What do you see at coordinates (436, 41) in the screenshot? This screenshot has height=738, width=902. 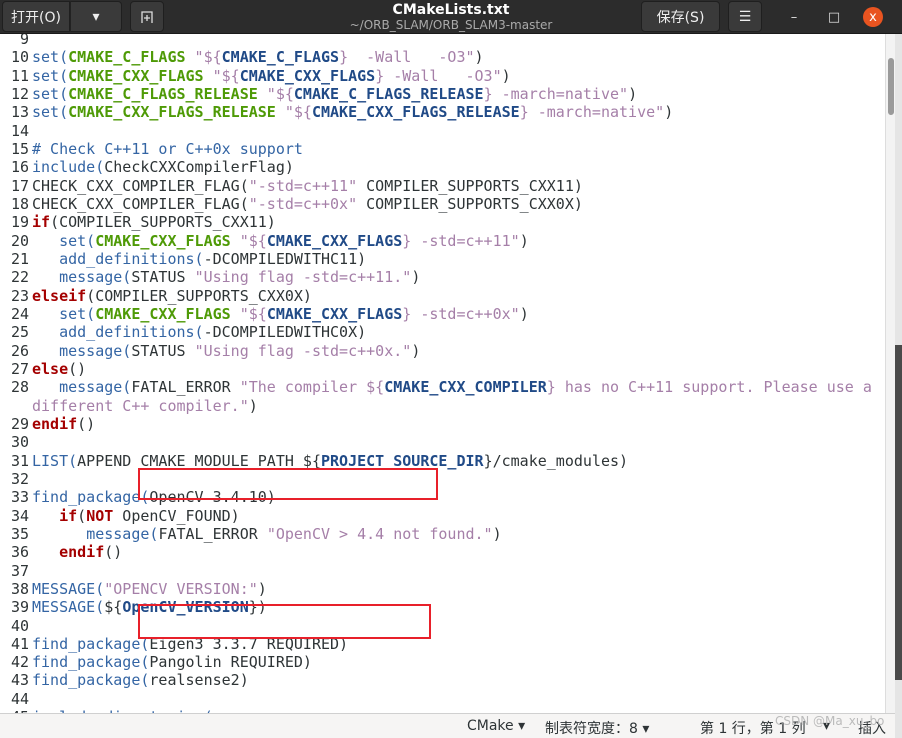 I see `code-line: 9` at bounding box center [436, 41].